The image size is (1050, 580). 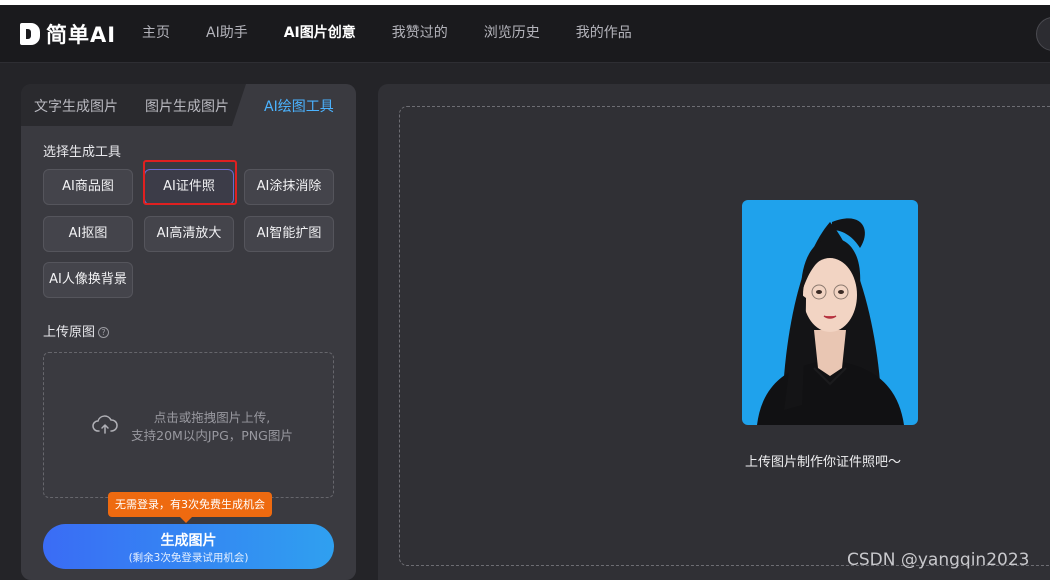 I want to click on generate-button-sublabel: (剩余3次免登录试用机会), so click(x=188, y=558).